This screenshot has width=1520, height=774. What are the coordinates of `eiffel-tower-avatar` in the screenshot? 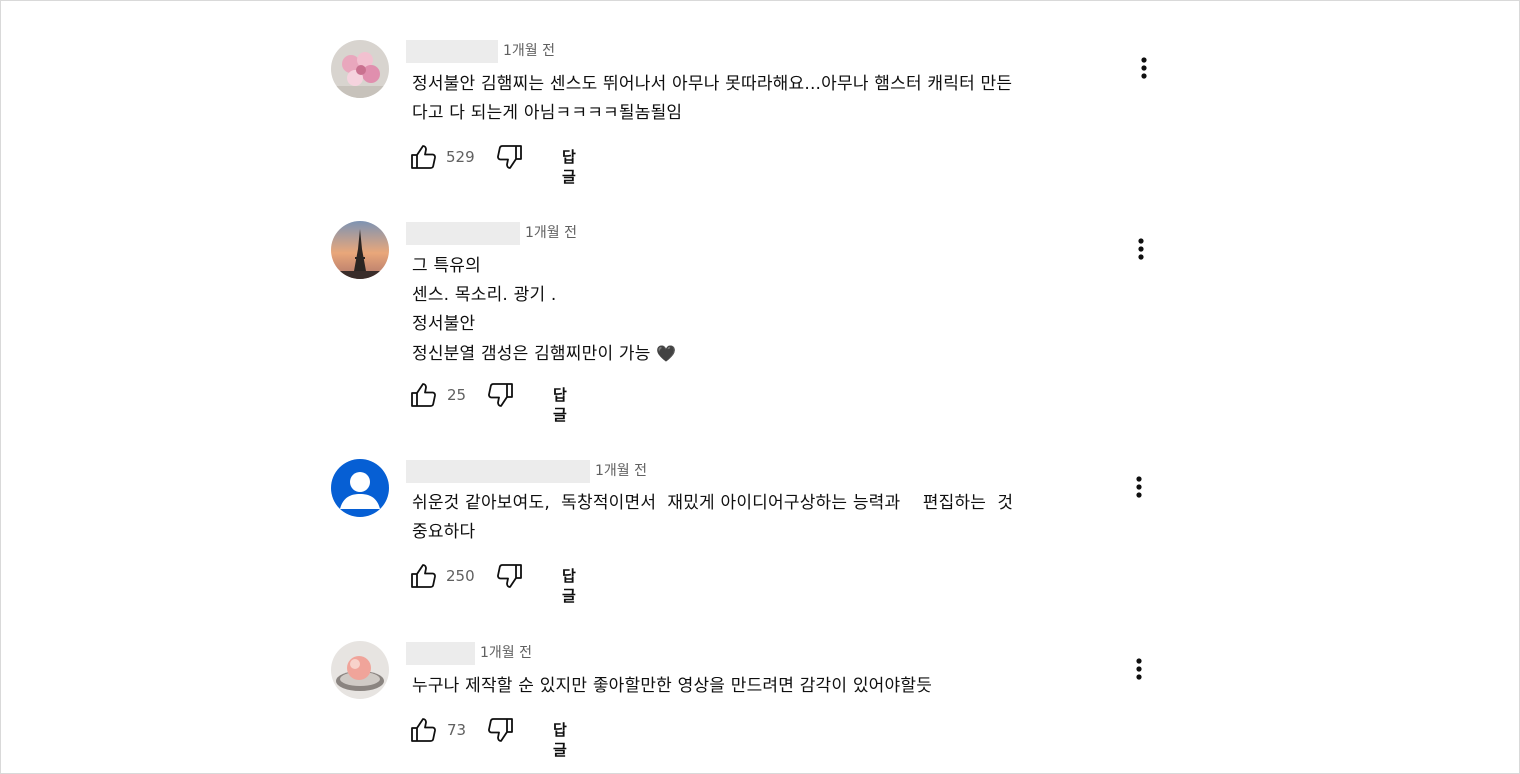 It's located at (360, 250).